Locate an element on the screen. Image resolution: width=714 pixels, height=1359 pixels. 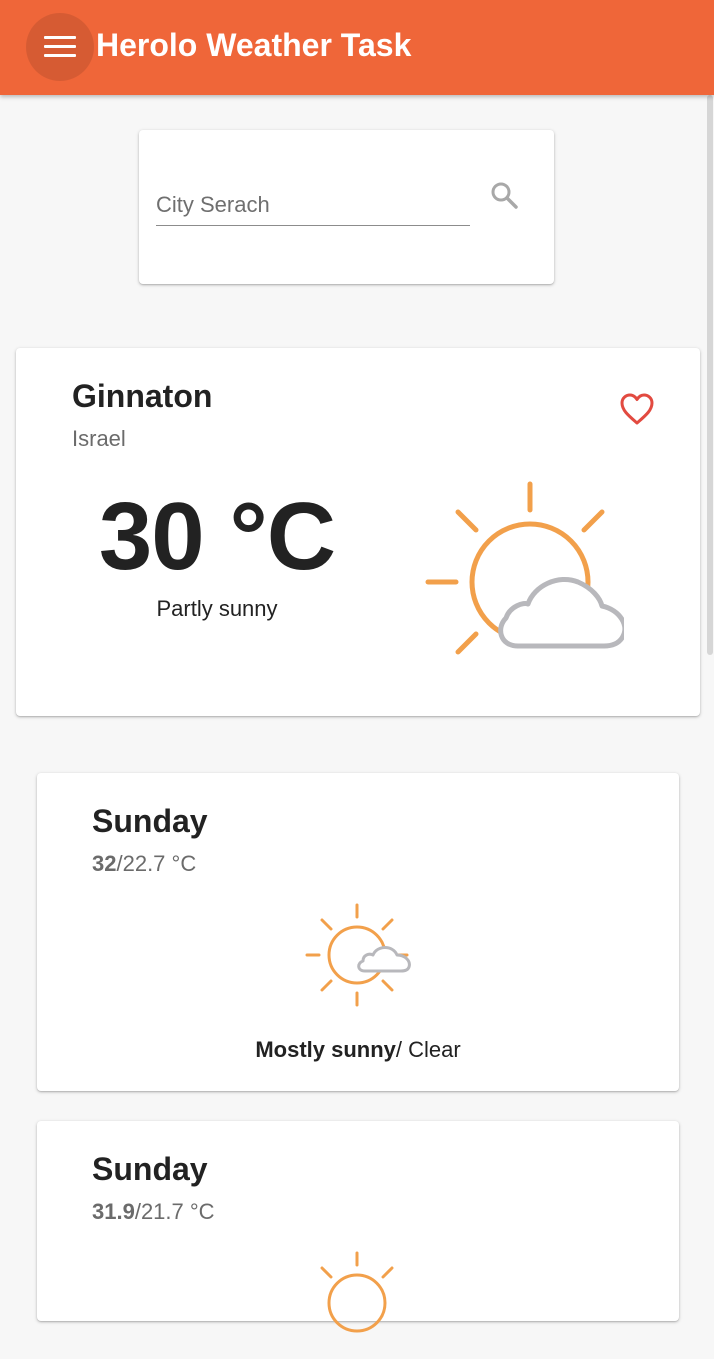
forecast-temperatures: 32/22.7 °C is located at coordinates (144, 864).